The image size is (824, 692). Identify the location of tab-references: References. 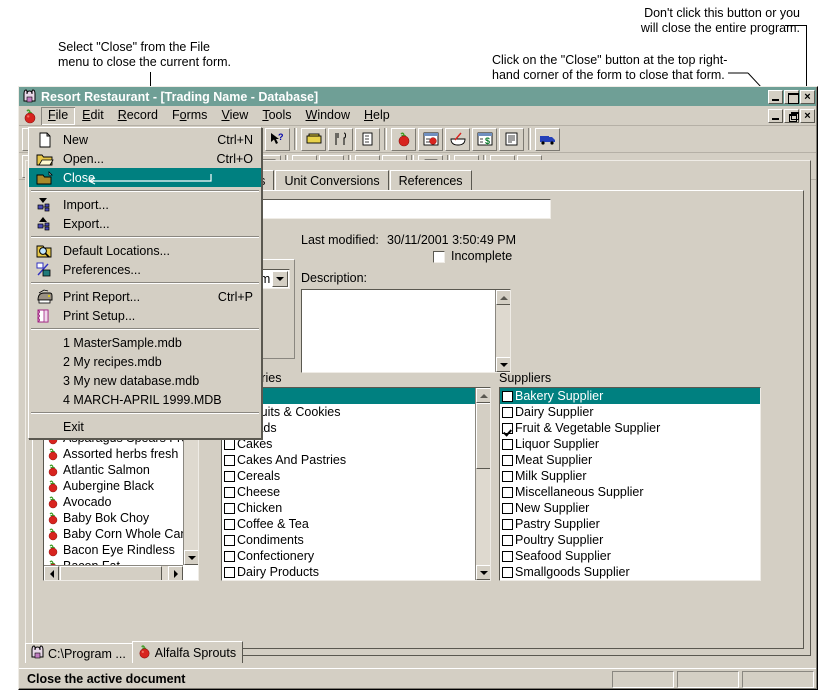
(430, 180).